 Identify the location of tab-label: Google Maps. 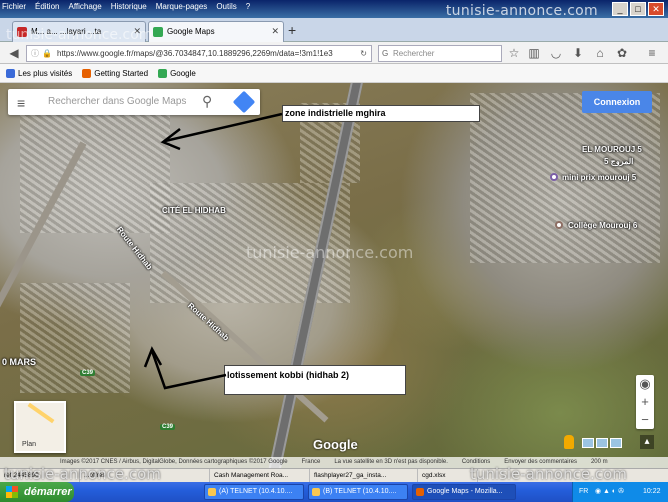
(191, 31).